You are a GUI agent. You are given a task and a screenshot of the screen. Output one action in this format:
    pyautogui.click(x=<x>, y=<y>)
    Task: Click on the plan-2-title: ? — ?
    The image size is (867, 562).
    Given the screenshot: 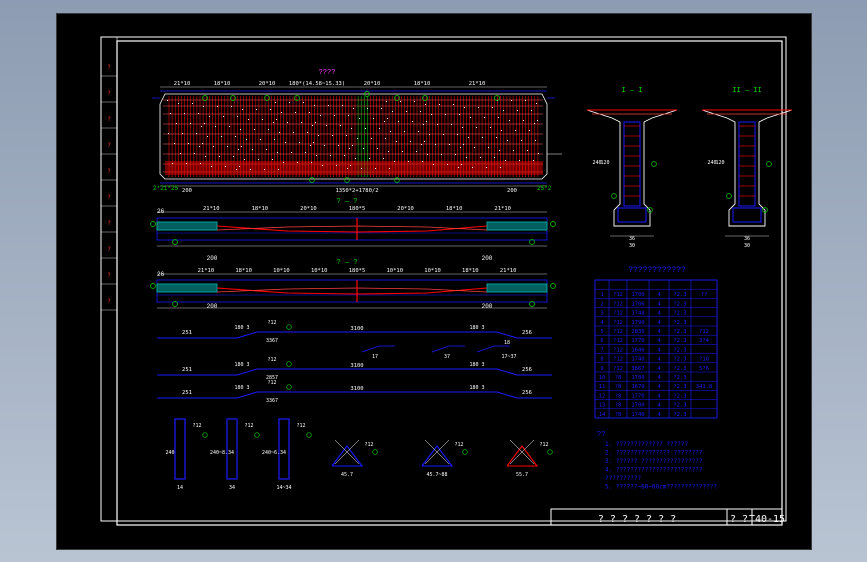 What is the action you would take?
    pyautogui.click(x=346, y=263)
    